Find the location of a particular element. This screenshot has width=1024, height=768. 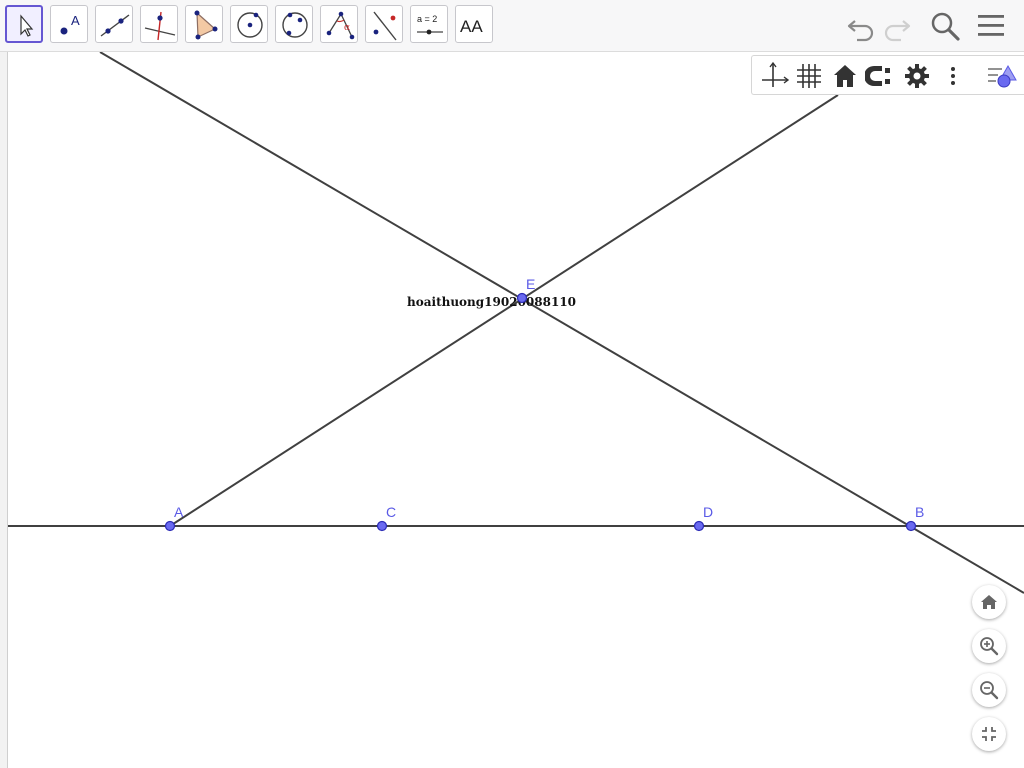

style-bar-collapse-icon is located at coordinates (1002, 76).